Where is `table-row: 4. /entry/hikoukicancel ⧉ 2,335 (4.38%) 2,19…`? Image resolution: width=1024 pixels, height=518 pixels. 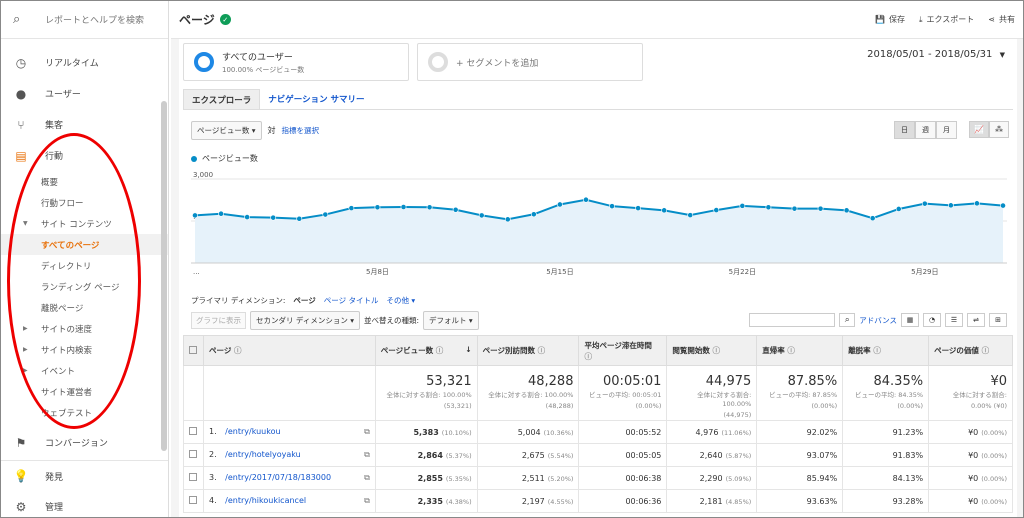
table-row: 4. /entry/hikoukicancel ⧉ 2,335 (4.38%) 2,19… is located at coordinates (598, 501).